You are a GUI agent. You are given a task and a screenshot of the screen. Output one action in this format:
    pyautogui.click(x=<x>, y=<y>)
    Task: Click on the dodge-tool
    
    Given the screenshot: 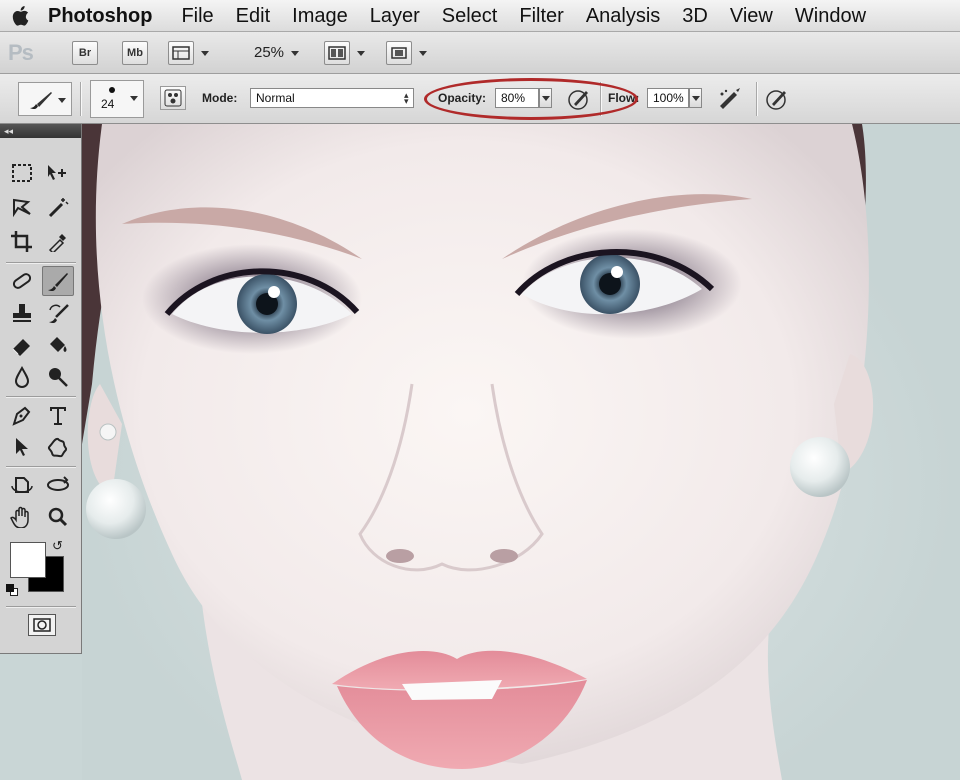 What is the action you would take?
    pyautogui.click(x=58, y=377)
    